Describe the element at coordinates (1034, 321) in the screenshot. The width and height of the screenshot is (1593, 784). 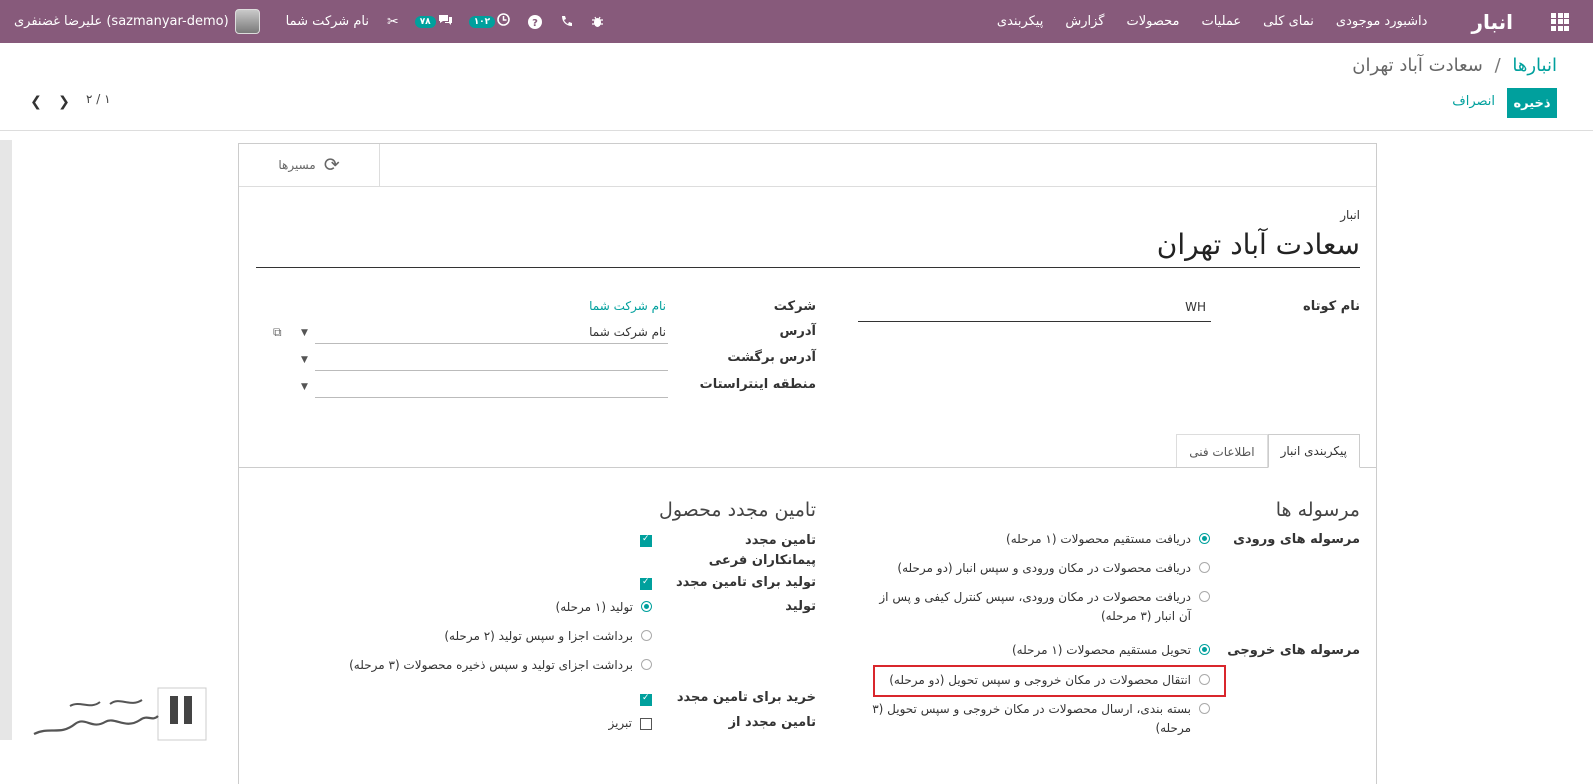
I see `short-name-underline` at that location.